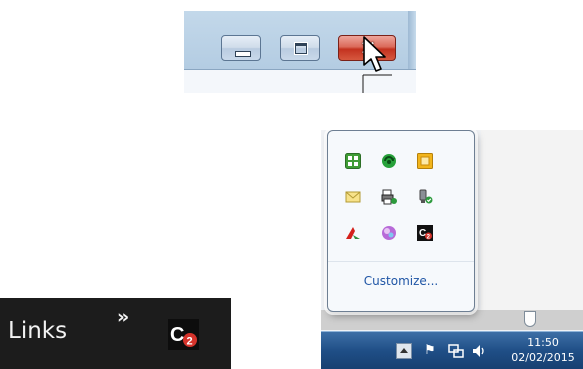 The width and height of the screenshot is (583, 369). I want to click on action-center-flag-icon: ⚑, so click(430, 351).